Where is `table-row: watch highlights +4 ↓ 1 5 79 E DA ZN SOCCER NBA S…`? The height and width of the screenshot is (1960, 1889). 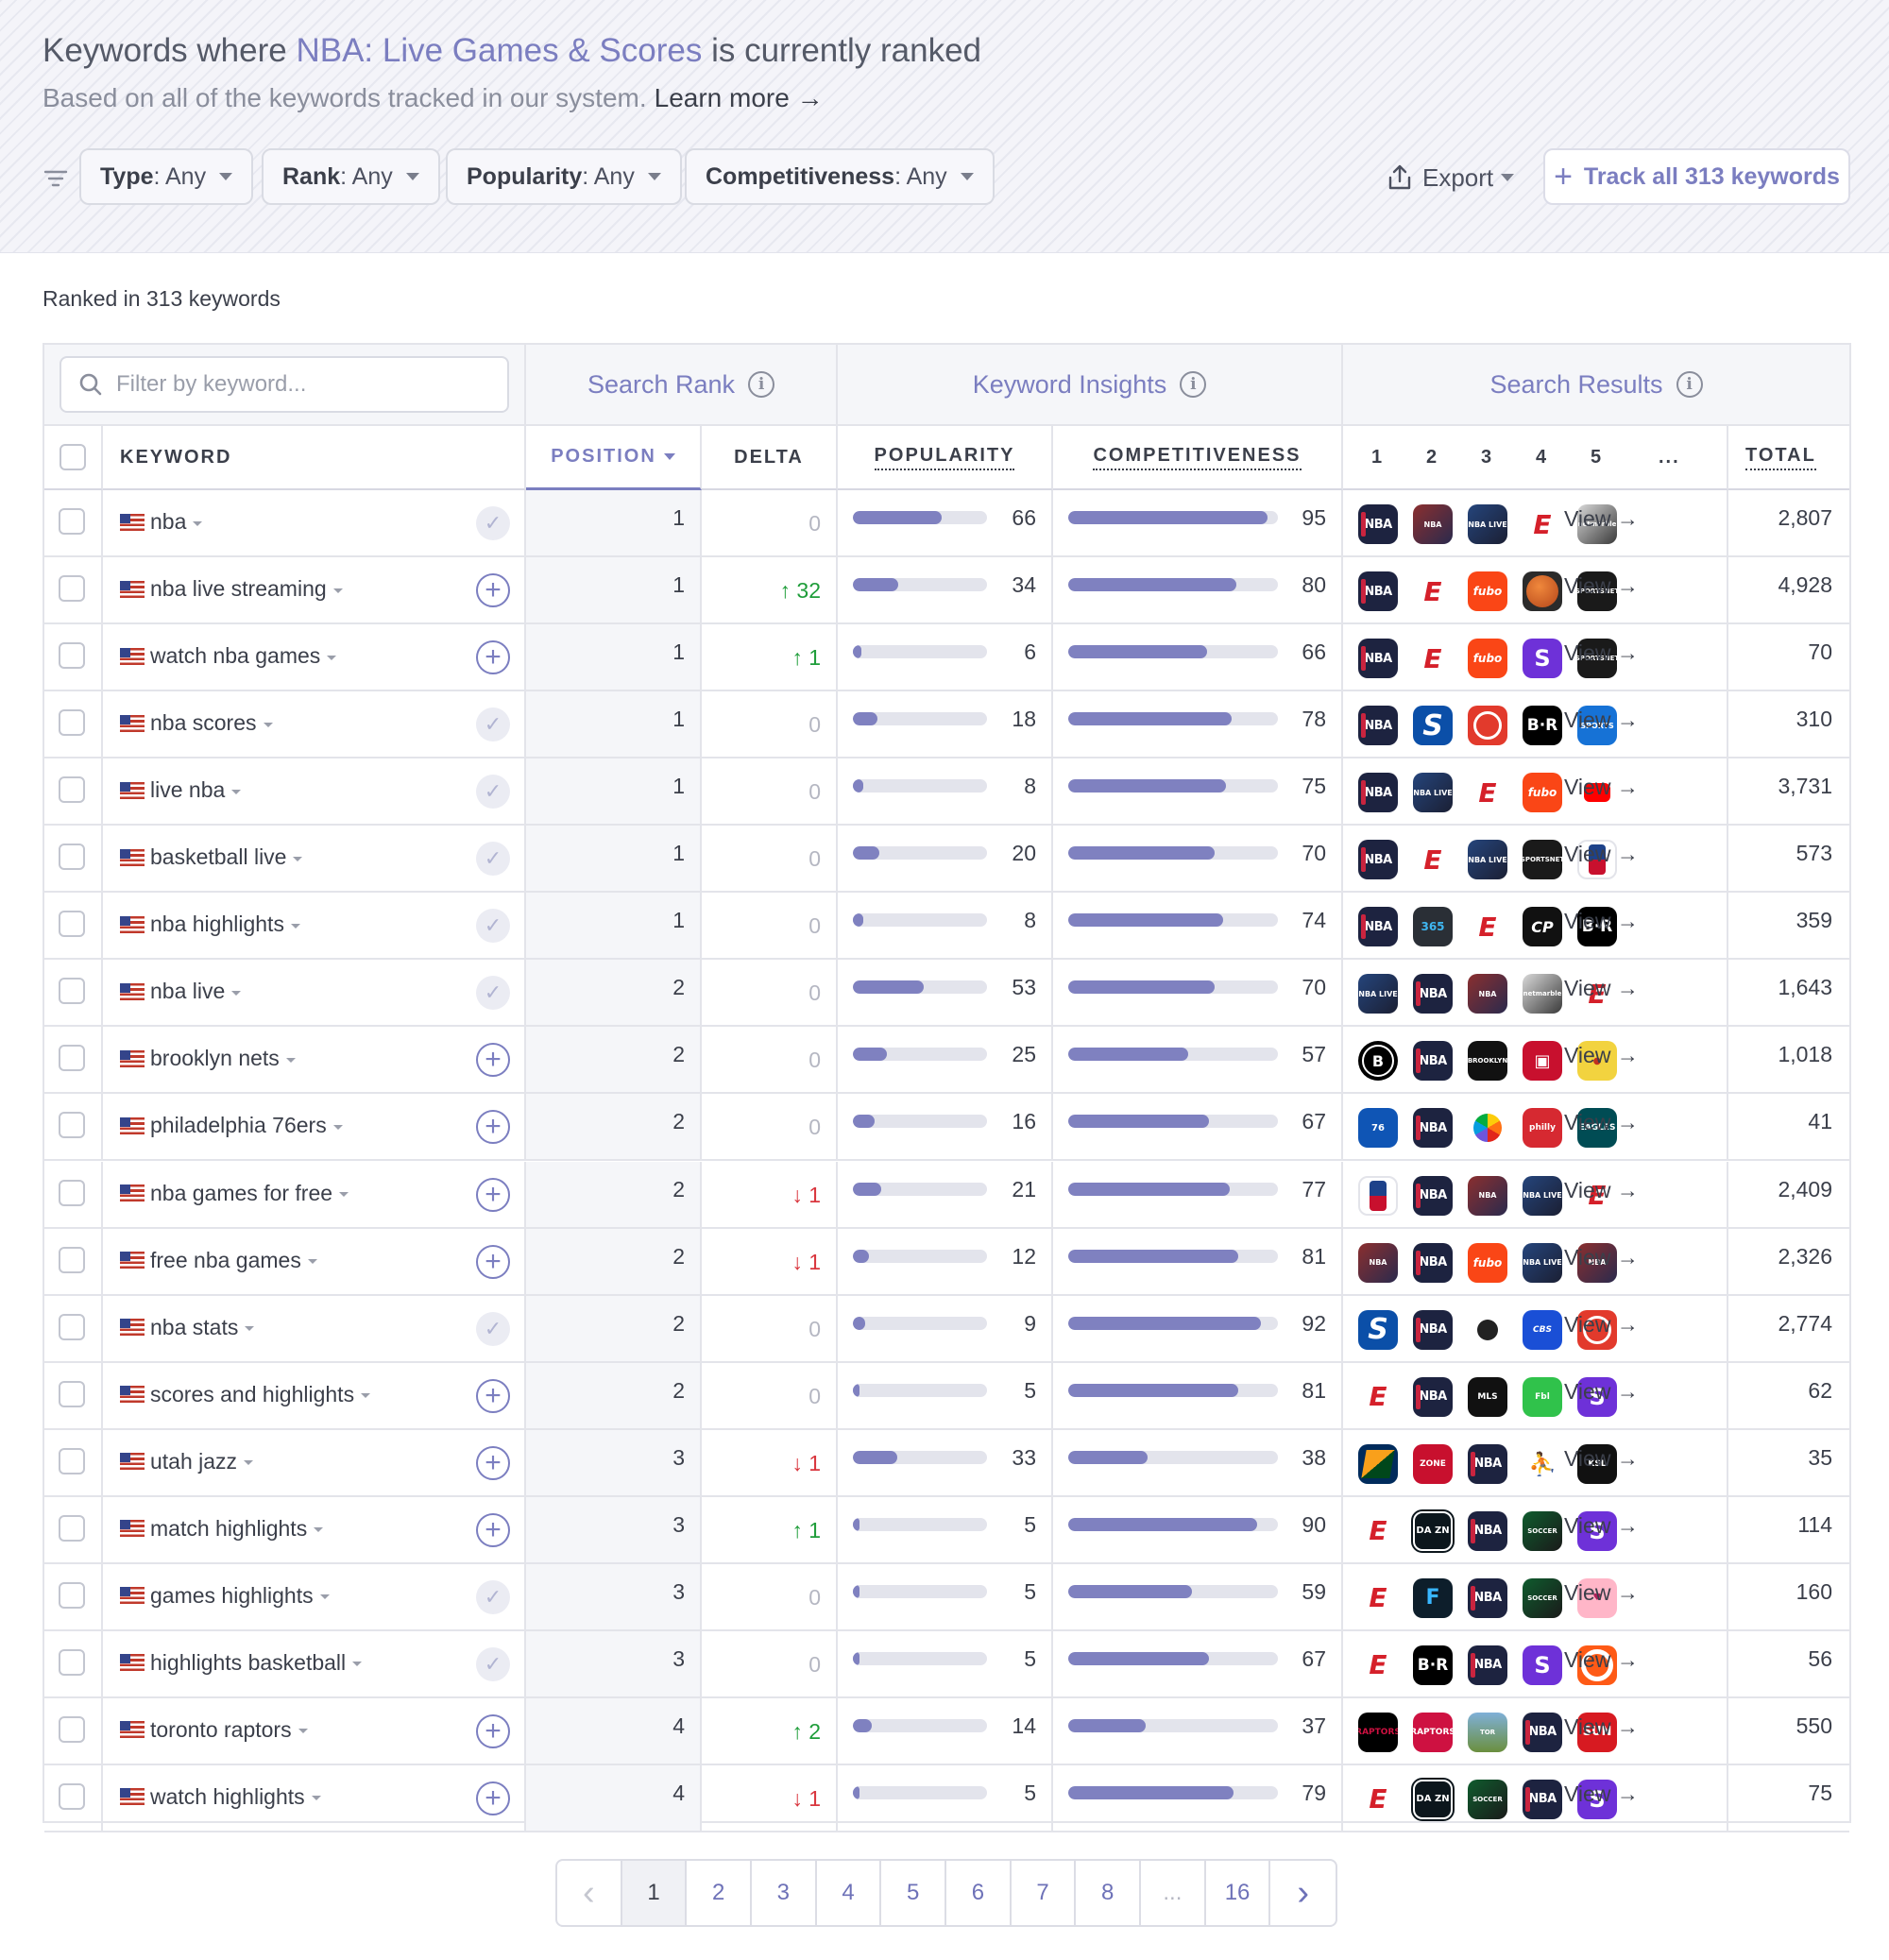
table-row: watch highlights +4 ↓ 1 5 79 E DA ZN SOCCER NBA S… is located at coordinates (947, 1798).